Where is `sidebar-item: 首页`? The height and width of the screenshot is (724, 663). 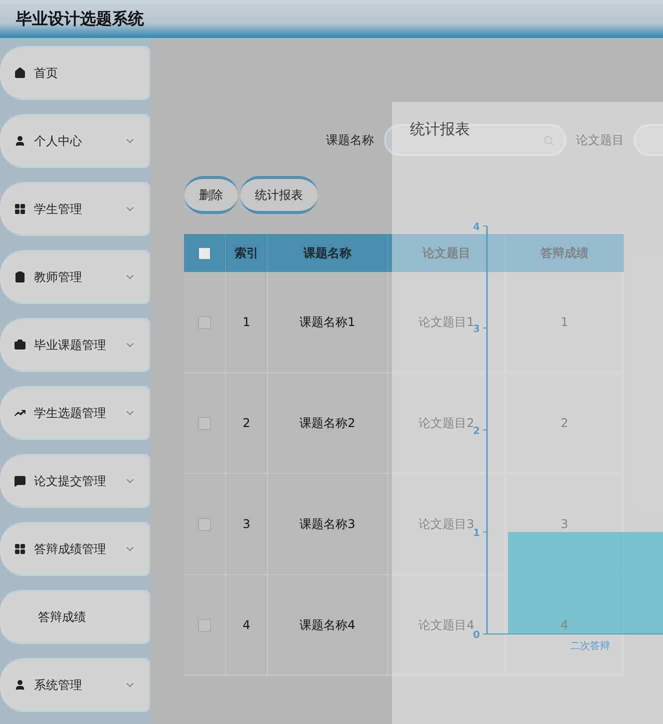
sidebar-item: 首页 is located at coordinates (75, 73).